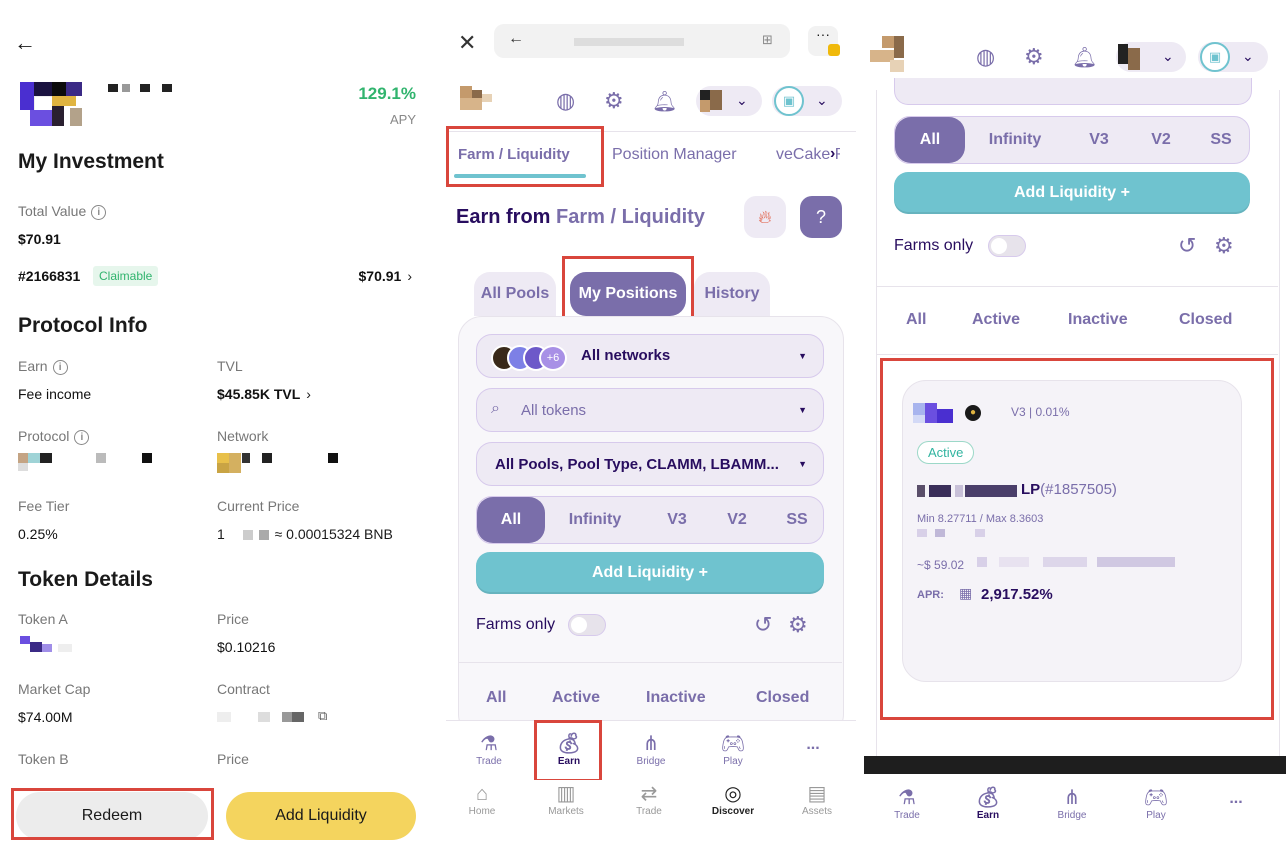 Image resolution: width=1286 pixels, height=842 pixels. Describe the element at coordinates (322, 716) in the screenshot. I see `copy-icon: ⧉` at that location.